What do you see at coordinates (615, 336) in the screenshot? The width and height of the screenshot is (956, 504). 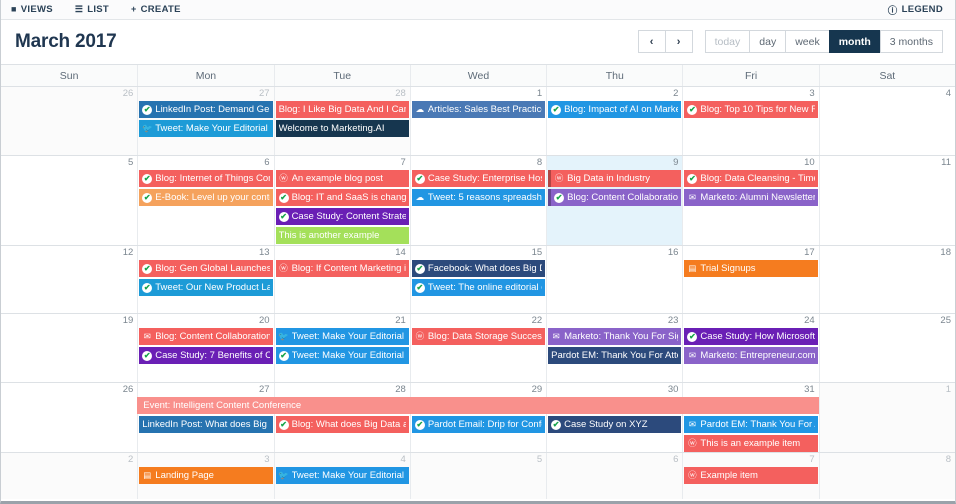 I see `calendar-event: ✉ Marketo: Thank You For Signing` at bounding box center [615, 336].